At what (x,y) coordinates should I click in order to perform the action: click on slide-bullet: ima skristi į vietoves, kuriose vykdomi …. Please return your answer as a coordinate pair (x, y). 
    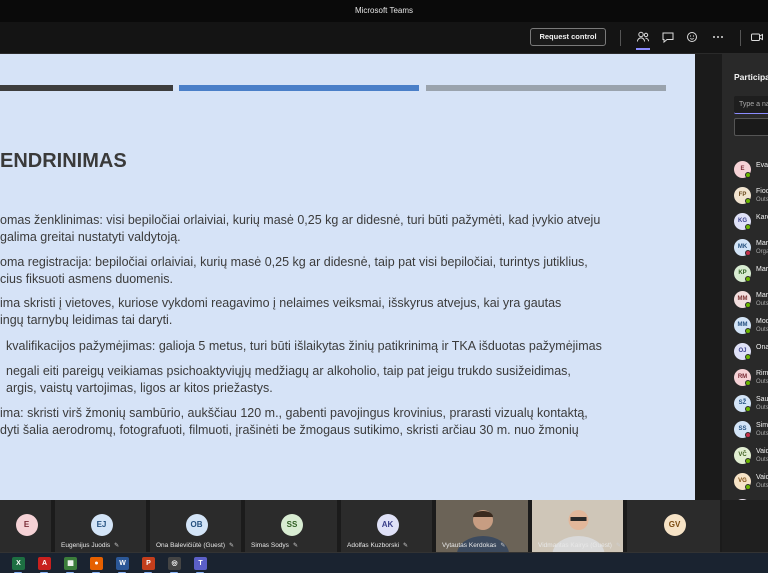
    Looking at the image, I should click on (280, 312).